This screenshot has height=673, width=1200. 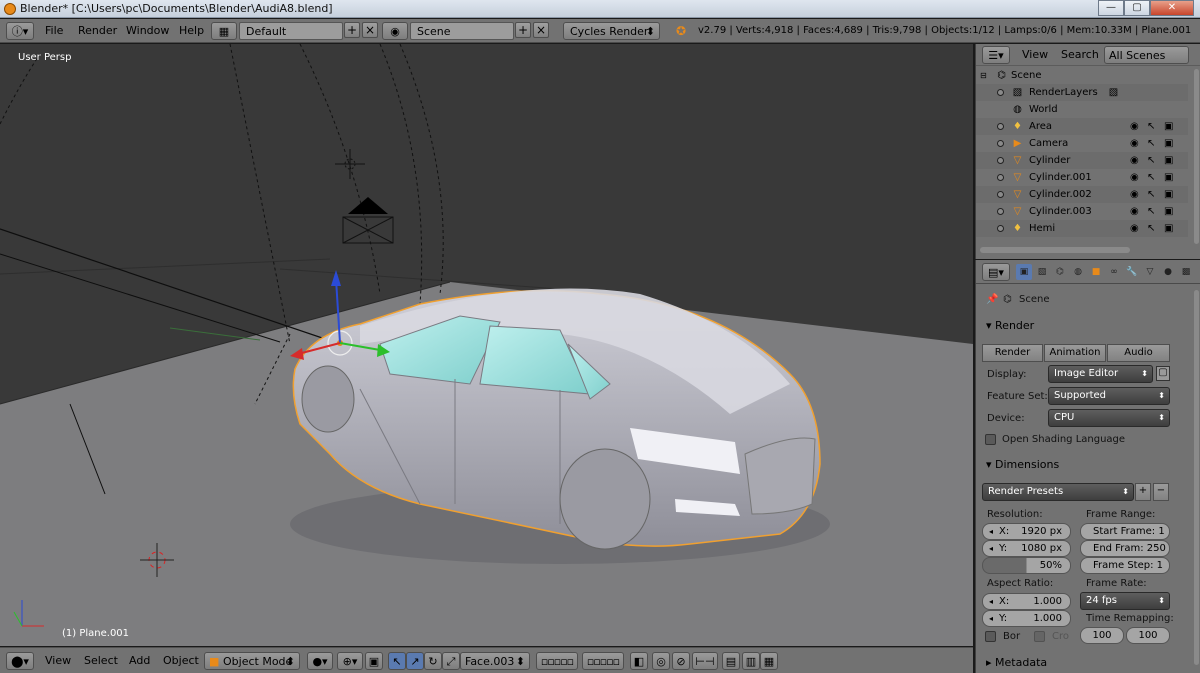 What do you see at coordinates (320, 661) in the screenshot?
I see `viewport-shading-icon: ●▾` at bounding box center [320, 661].